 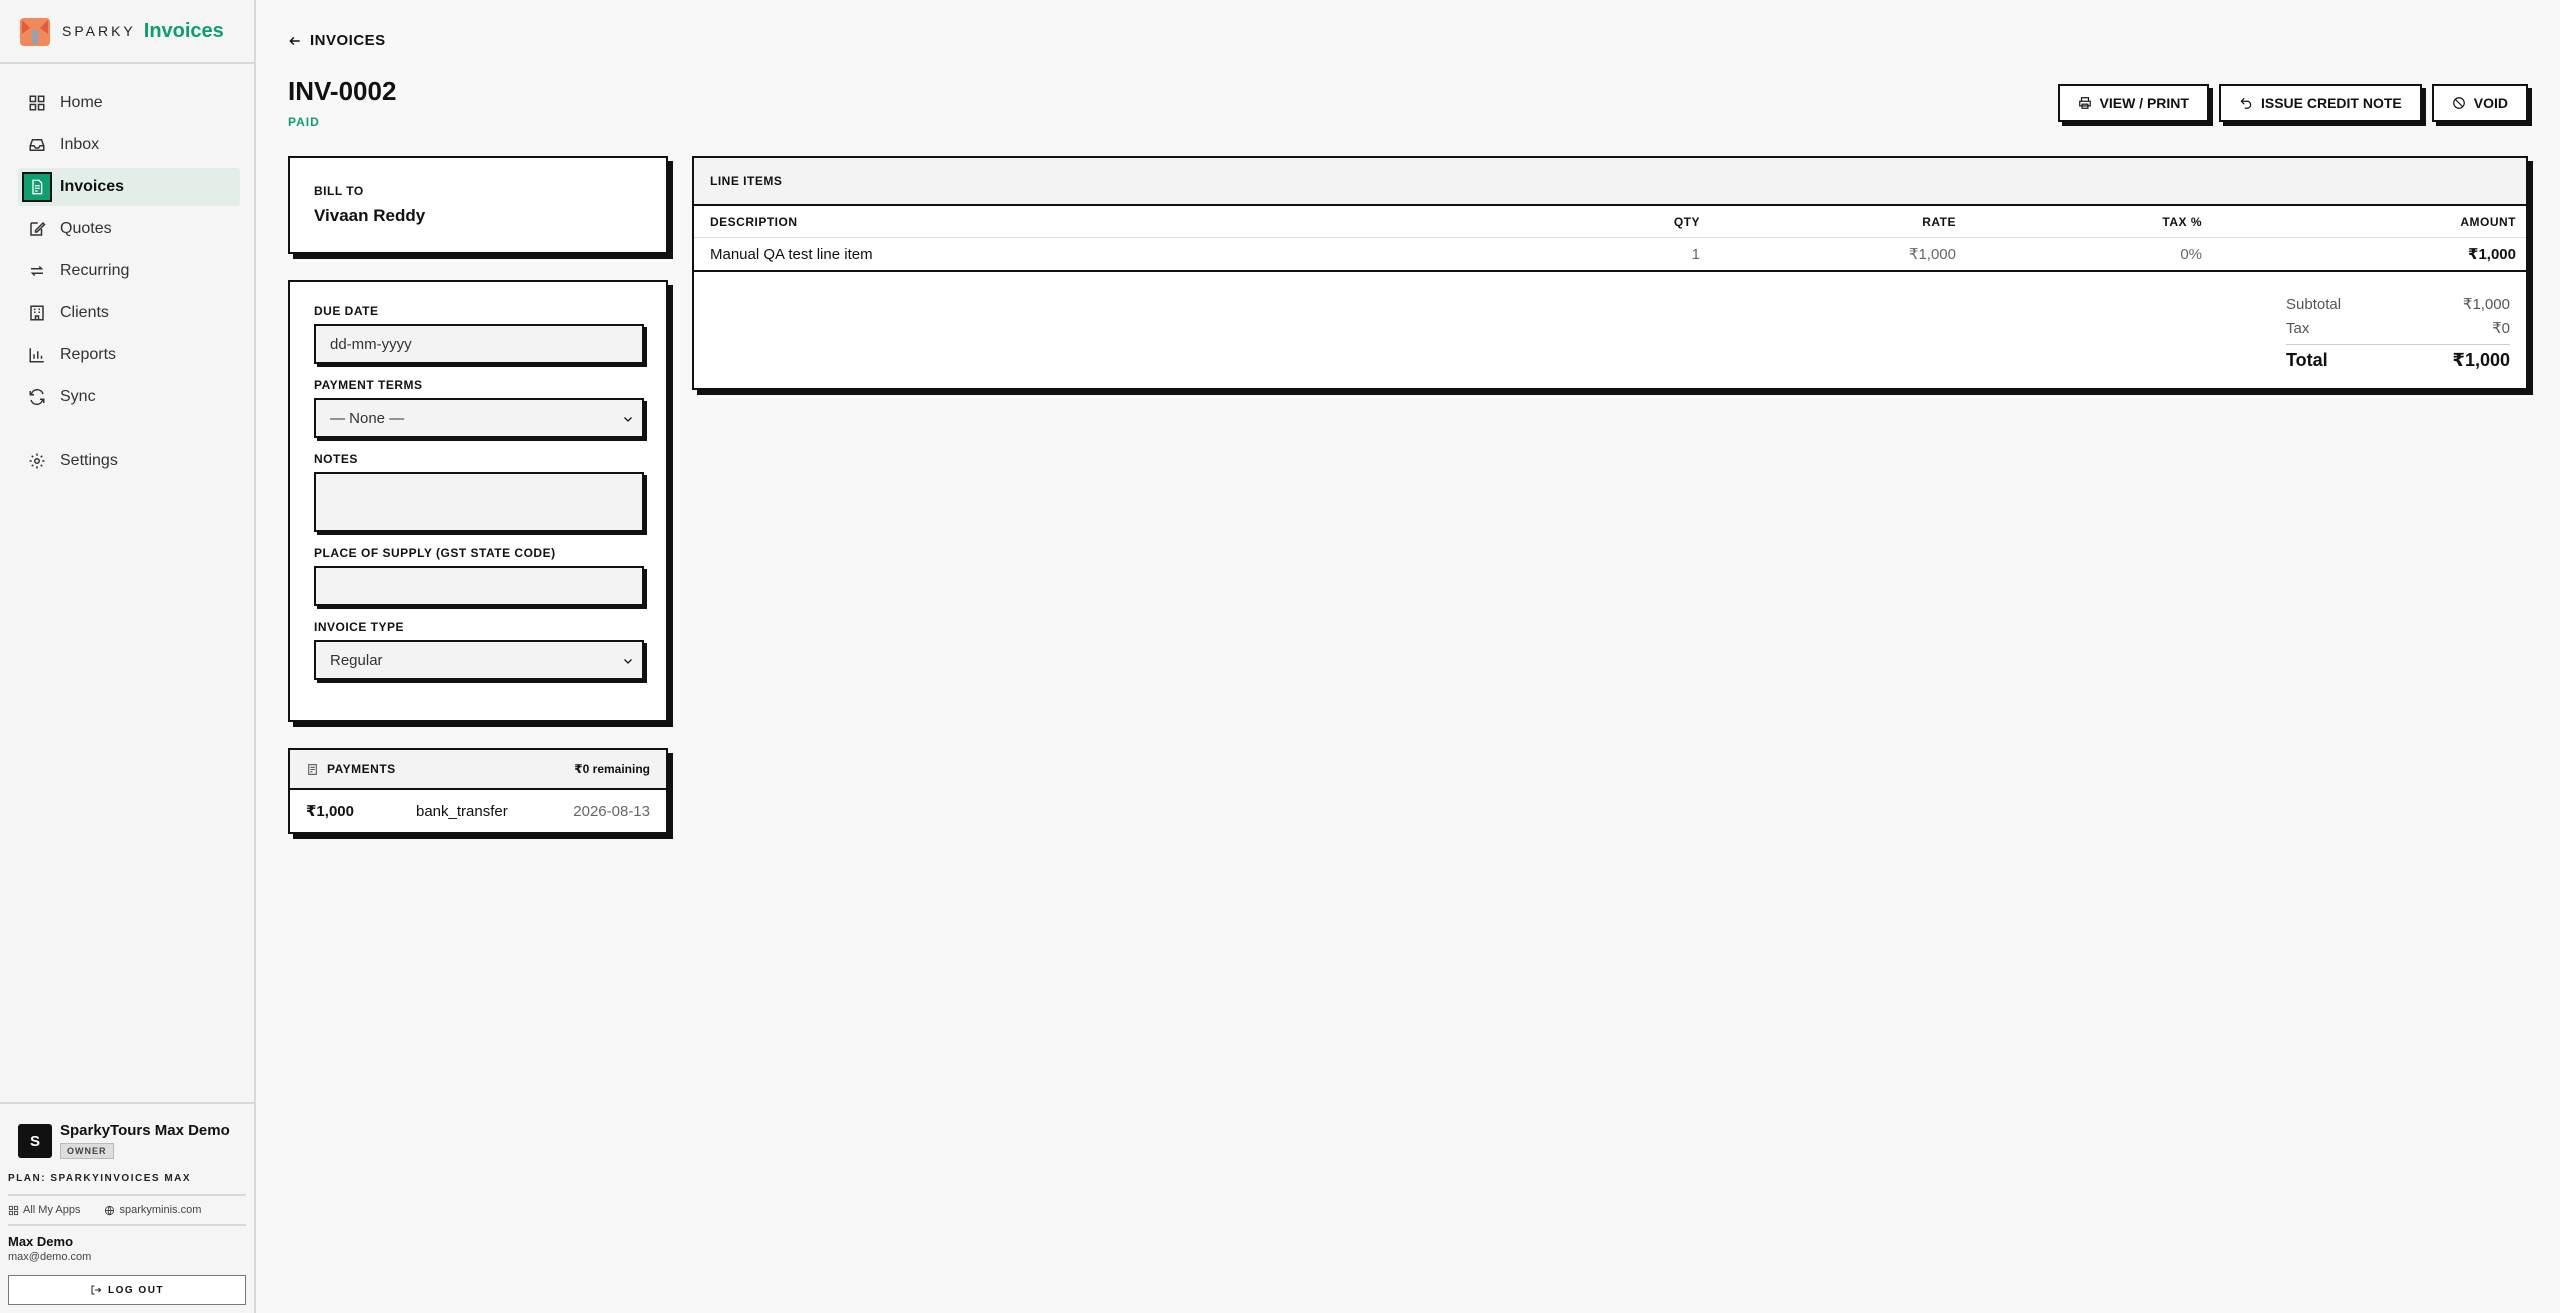 I want to click on site-label: sparkyminis.com, so click(x=160, y=1210).